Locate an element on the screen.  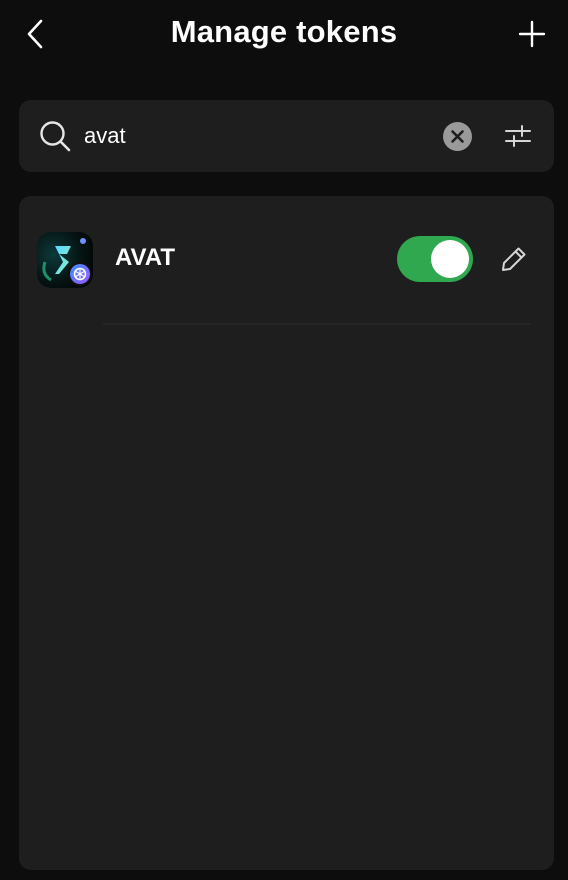
sliders-icon is located at coordinates (518, 136).